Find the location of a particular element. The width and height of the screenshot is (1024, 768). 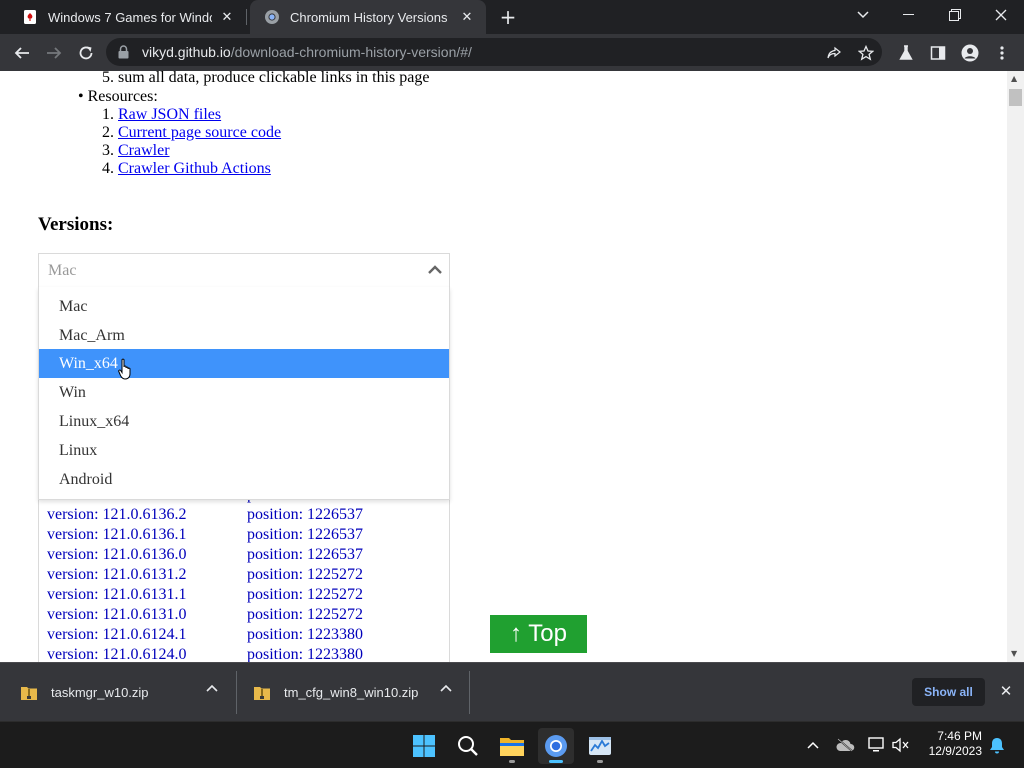

restore-icon is located at coordinates (955, 15).